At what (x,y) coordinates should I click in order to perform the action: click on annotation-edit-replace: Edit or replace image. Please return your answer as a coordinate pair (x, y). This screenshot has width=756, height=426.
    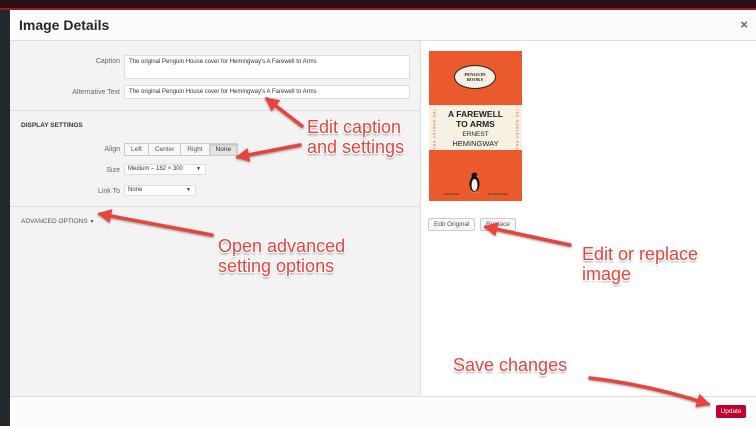
    Looking at the image, I should click on (640, 264).